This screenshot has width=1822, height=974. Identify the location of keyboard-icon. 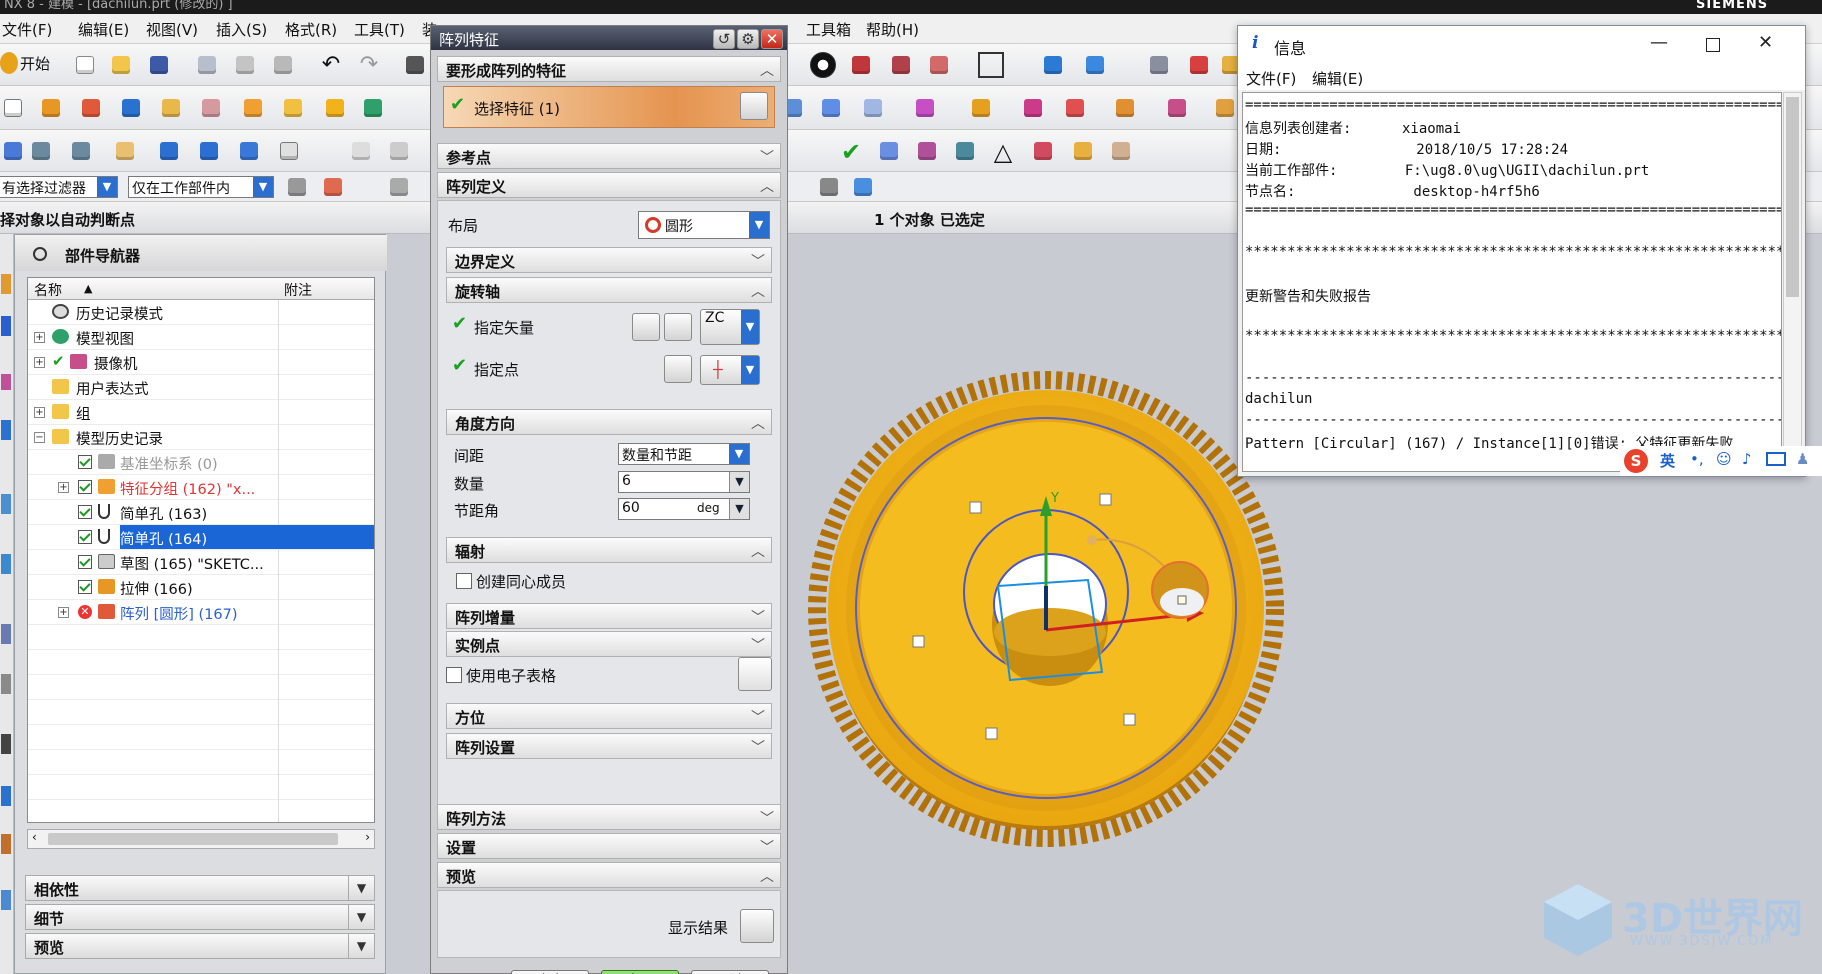
(1776, 459).